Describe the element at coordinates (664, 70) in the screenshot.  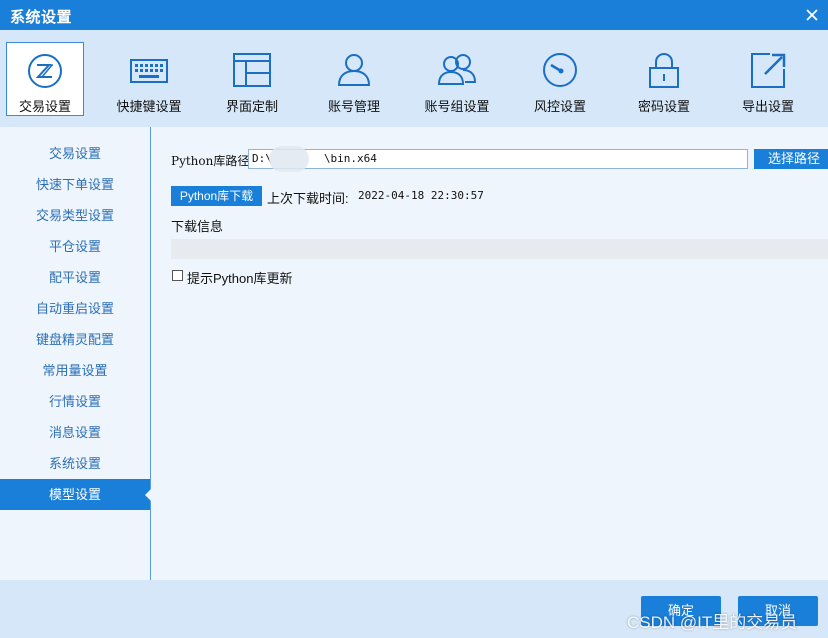
I see `lock-icon` at that location.